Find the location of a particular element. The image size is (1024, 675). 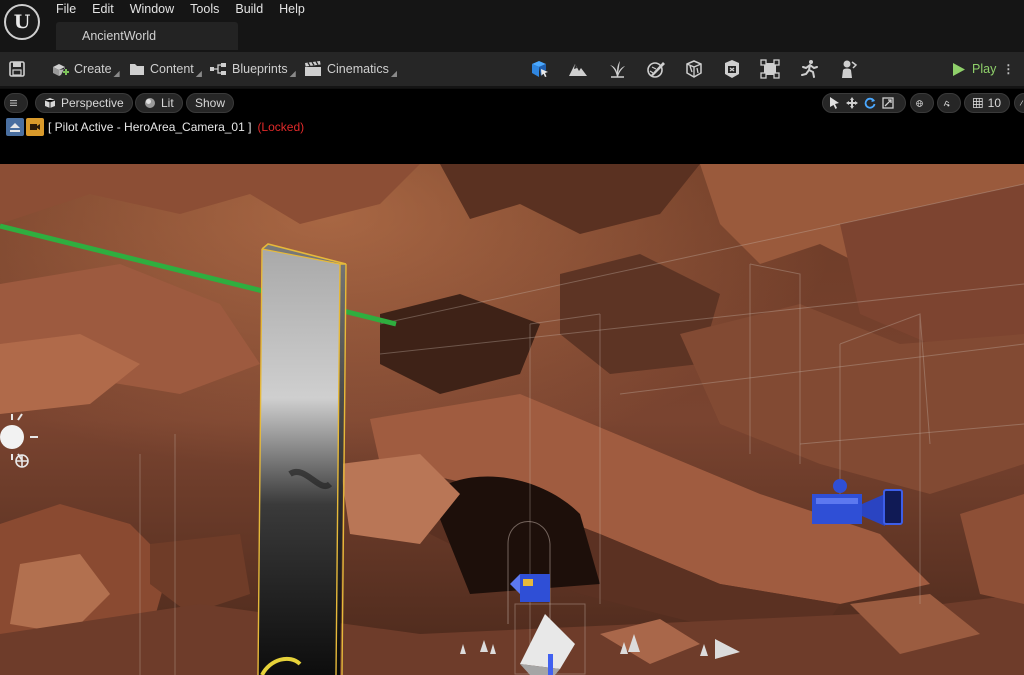

menu-window: Window is located at coordinates (152, 10).